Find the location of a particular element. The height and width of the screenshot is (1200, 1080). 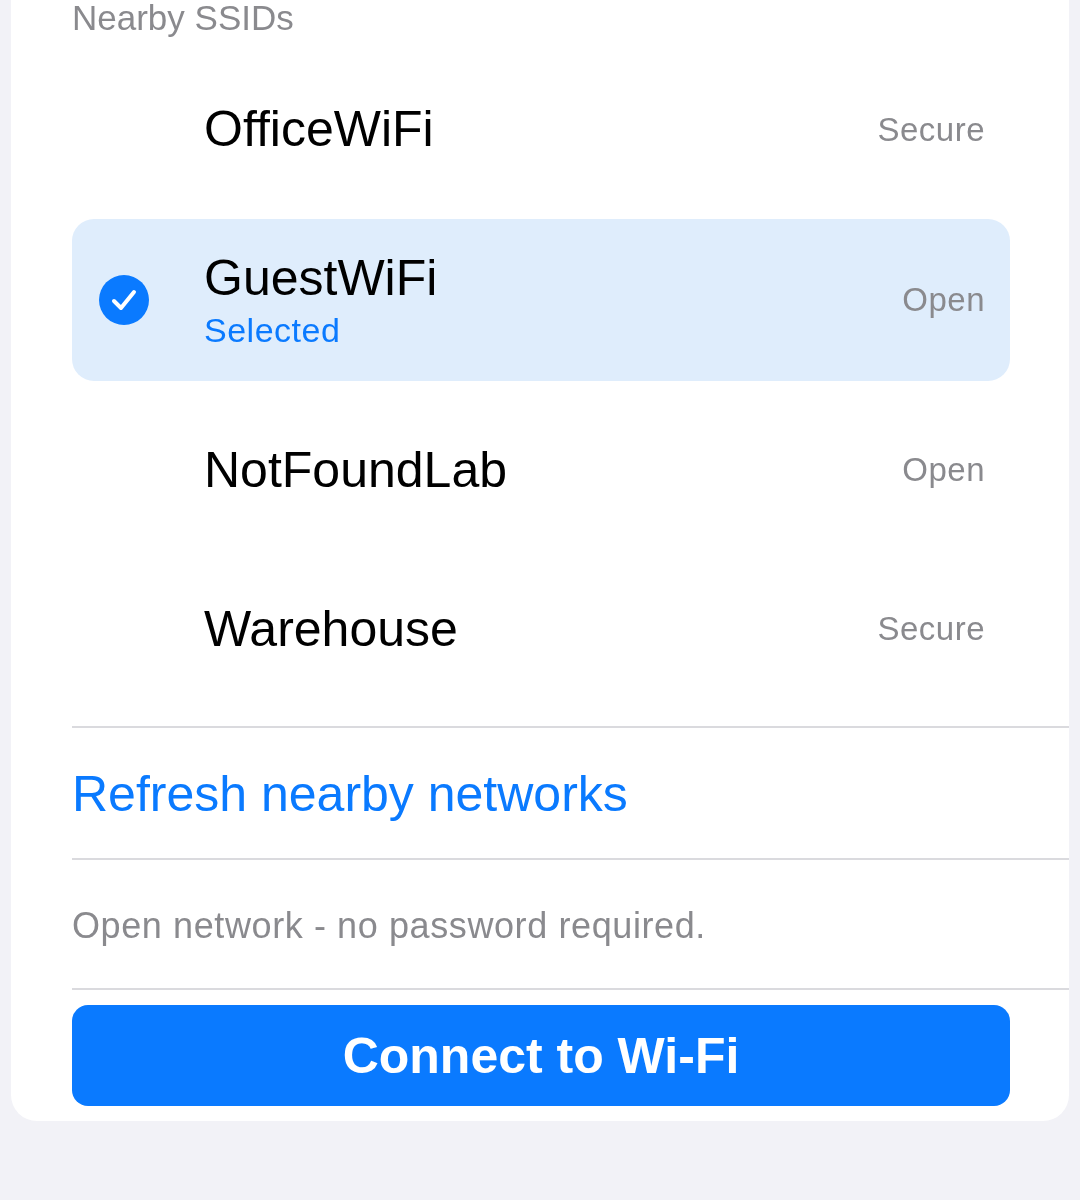

network-row: GuestWiFi Selected Open is located at coordinates (541, 300).